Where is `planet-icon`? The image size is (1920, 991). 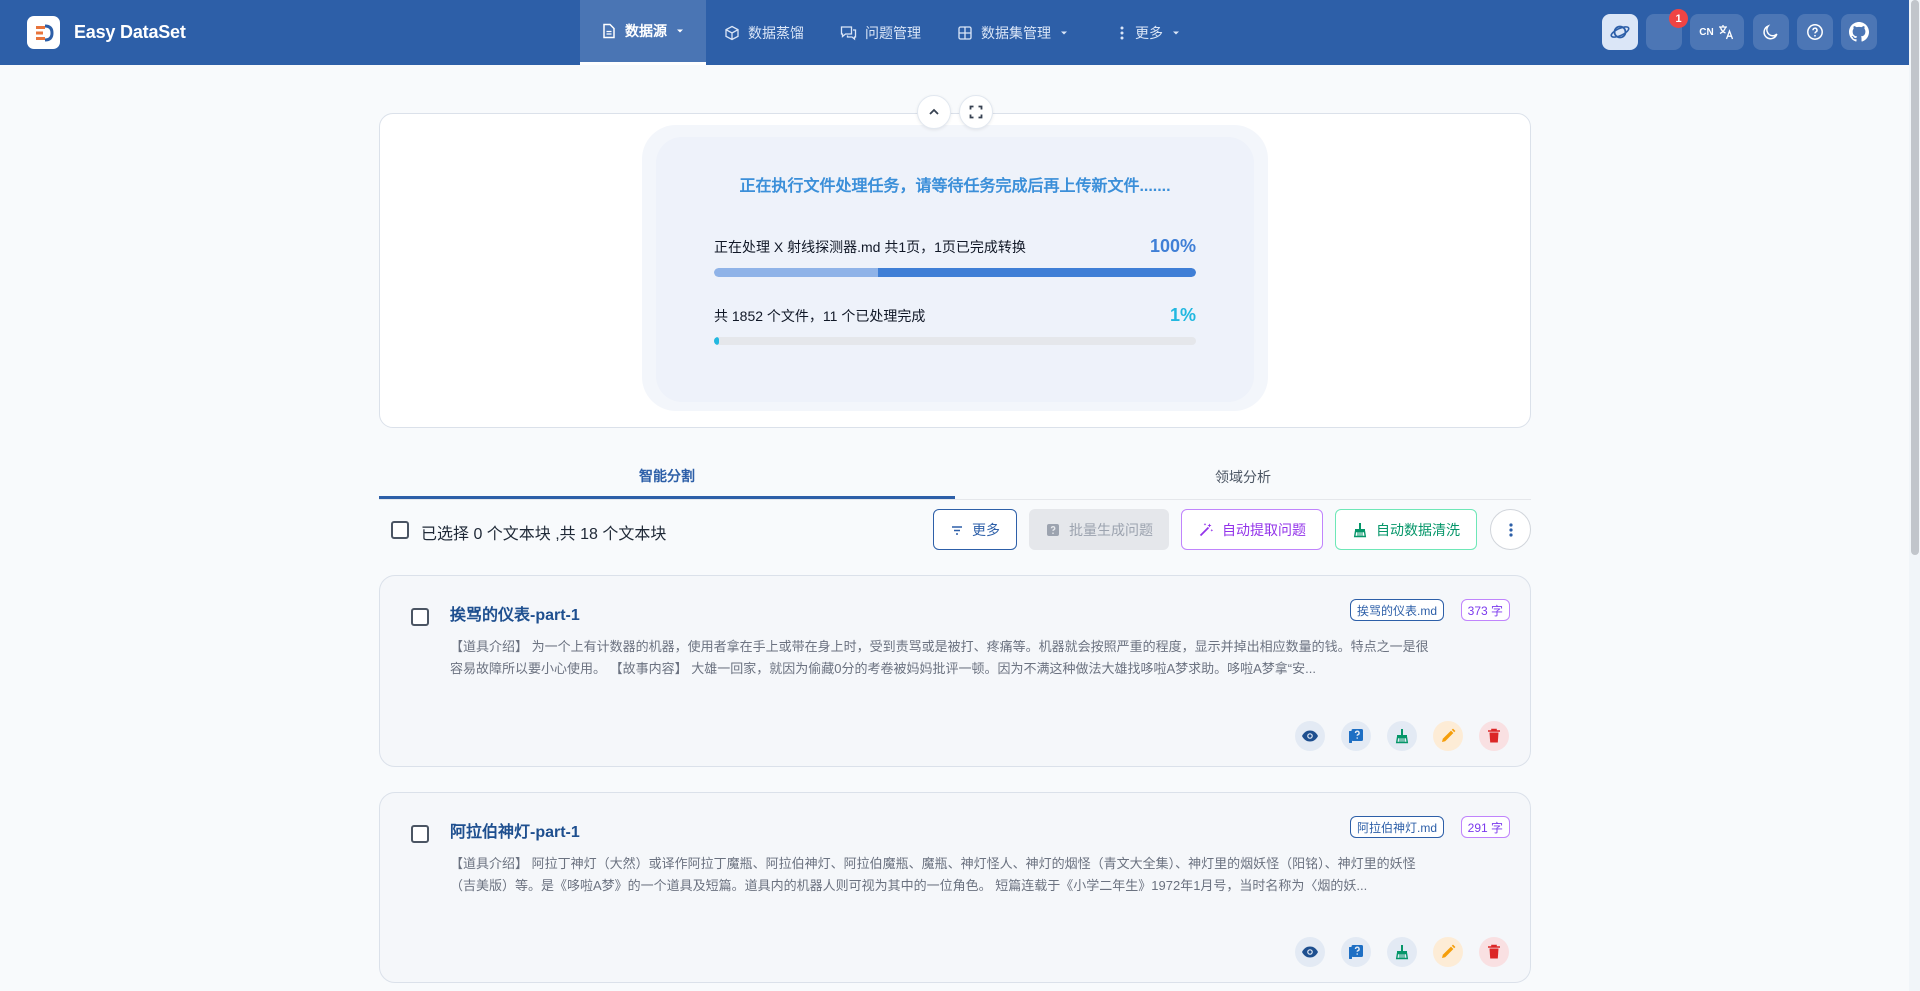 planet-icon is located at coordinates (1620, 32).